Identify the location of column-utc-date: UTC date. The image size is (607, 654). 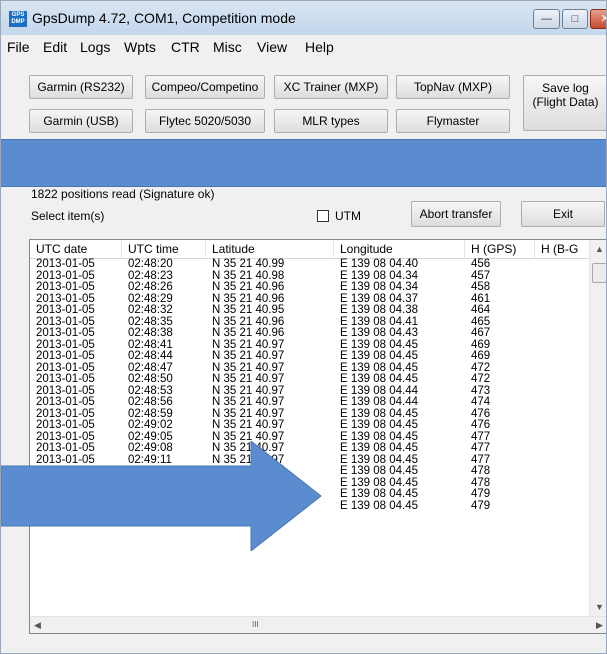
(76, 249).